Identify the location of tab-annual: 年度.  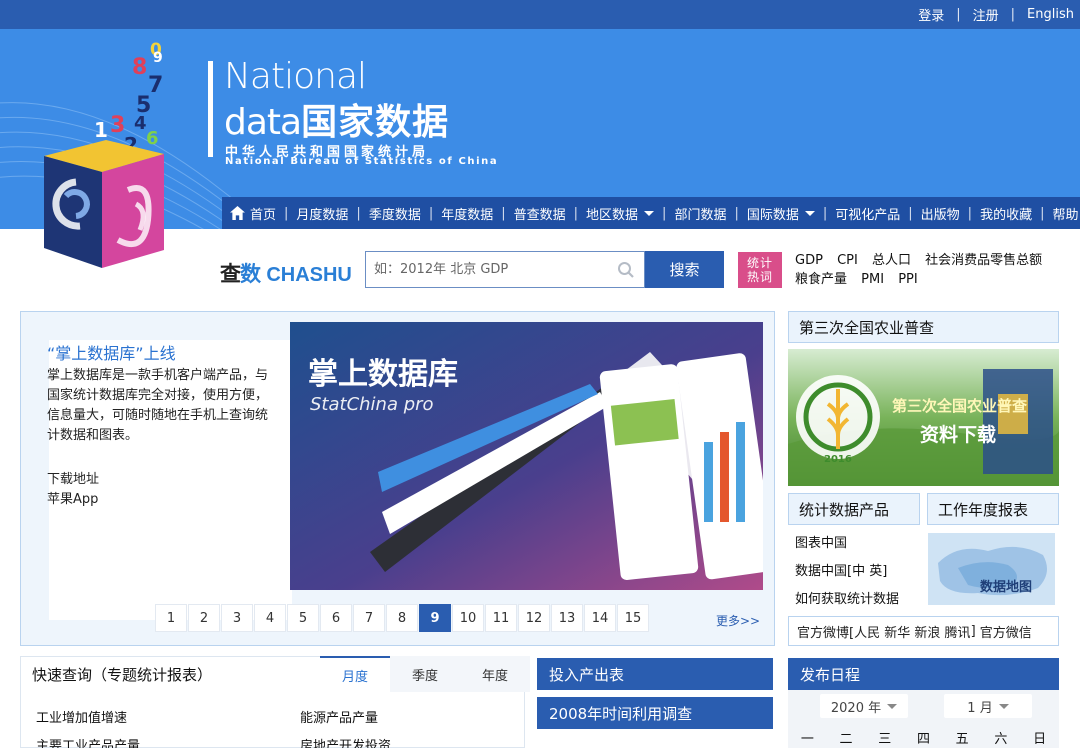
(495, 674).